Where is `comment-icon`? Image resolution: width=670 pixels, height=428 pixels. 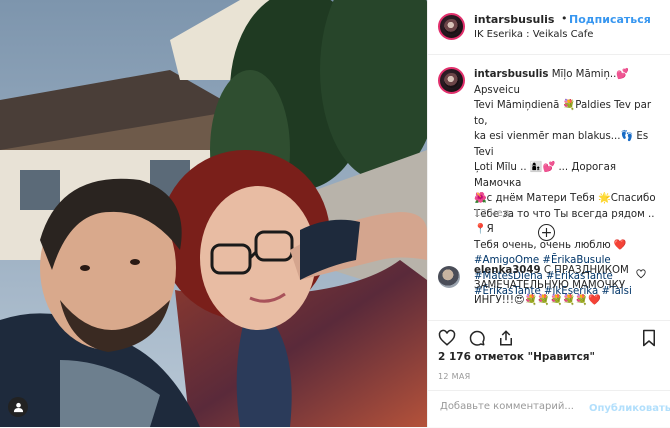 comment-icon is located at coordinates (477, 338).